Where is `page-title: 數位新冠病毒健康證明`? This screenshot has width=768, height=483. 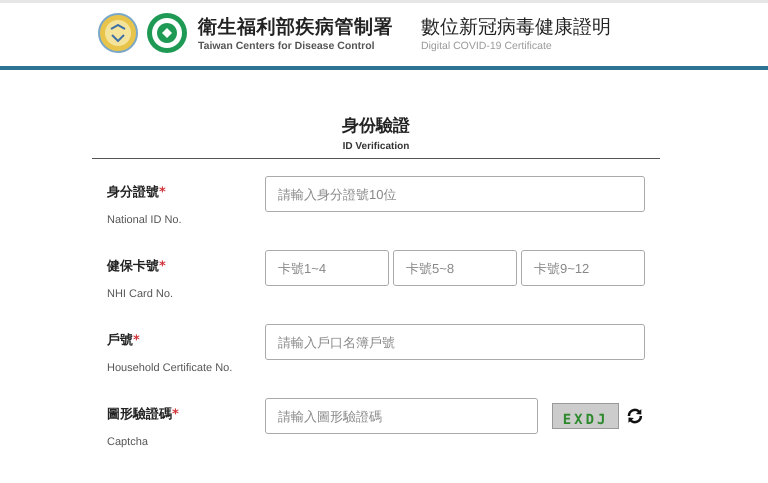 page-title: 數位新冠病毒健康證明 is located at coordinates (516, 27).